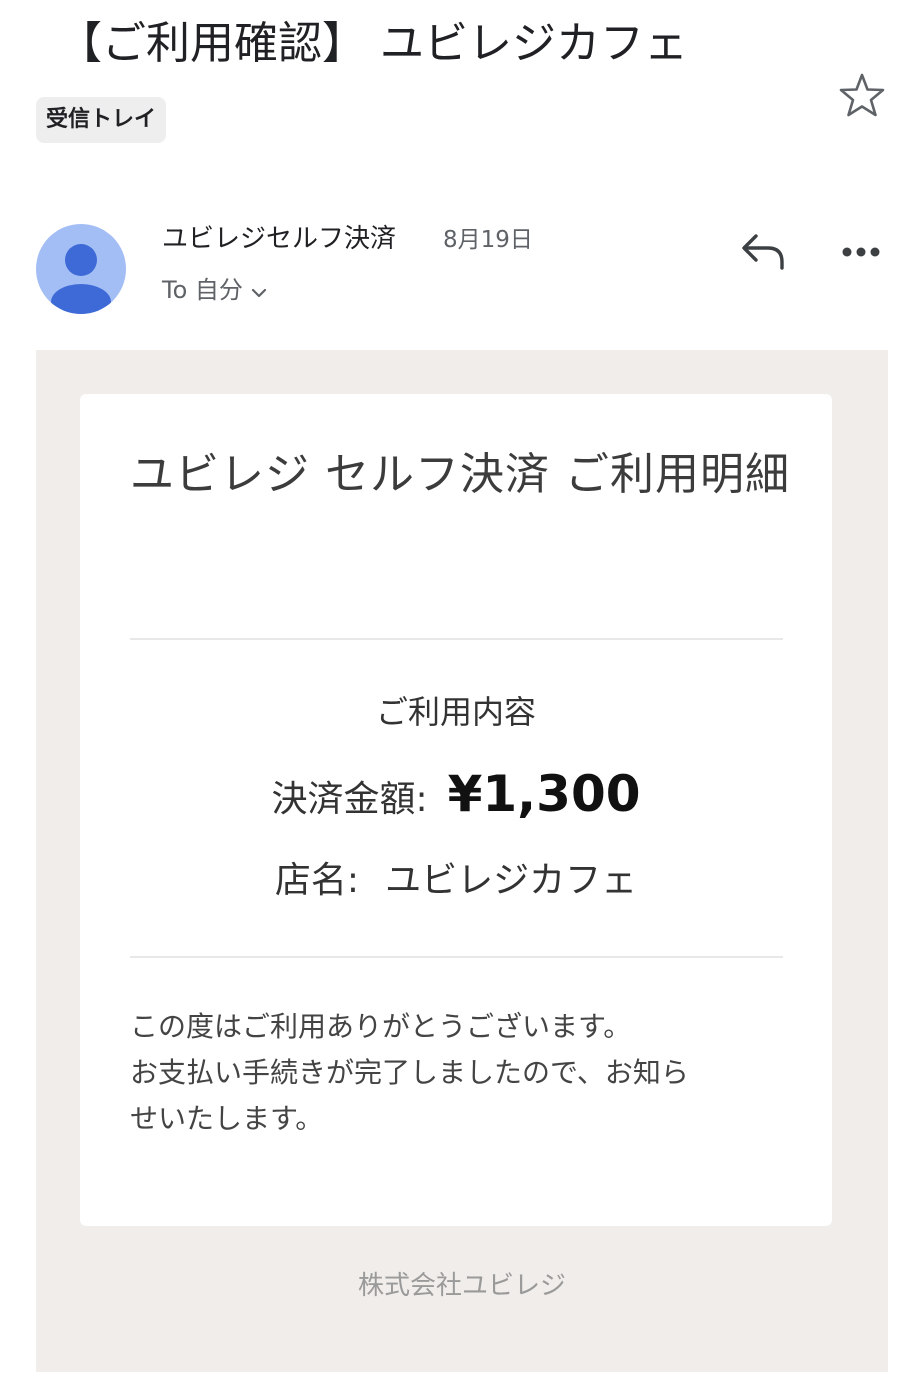 The image size is (924, 1395). Describe the element at coordinates (101, 120) in the screenshot. I see `inbox-label-chip: 受信トレイ` at that location.